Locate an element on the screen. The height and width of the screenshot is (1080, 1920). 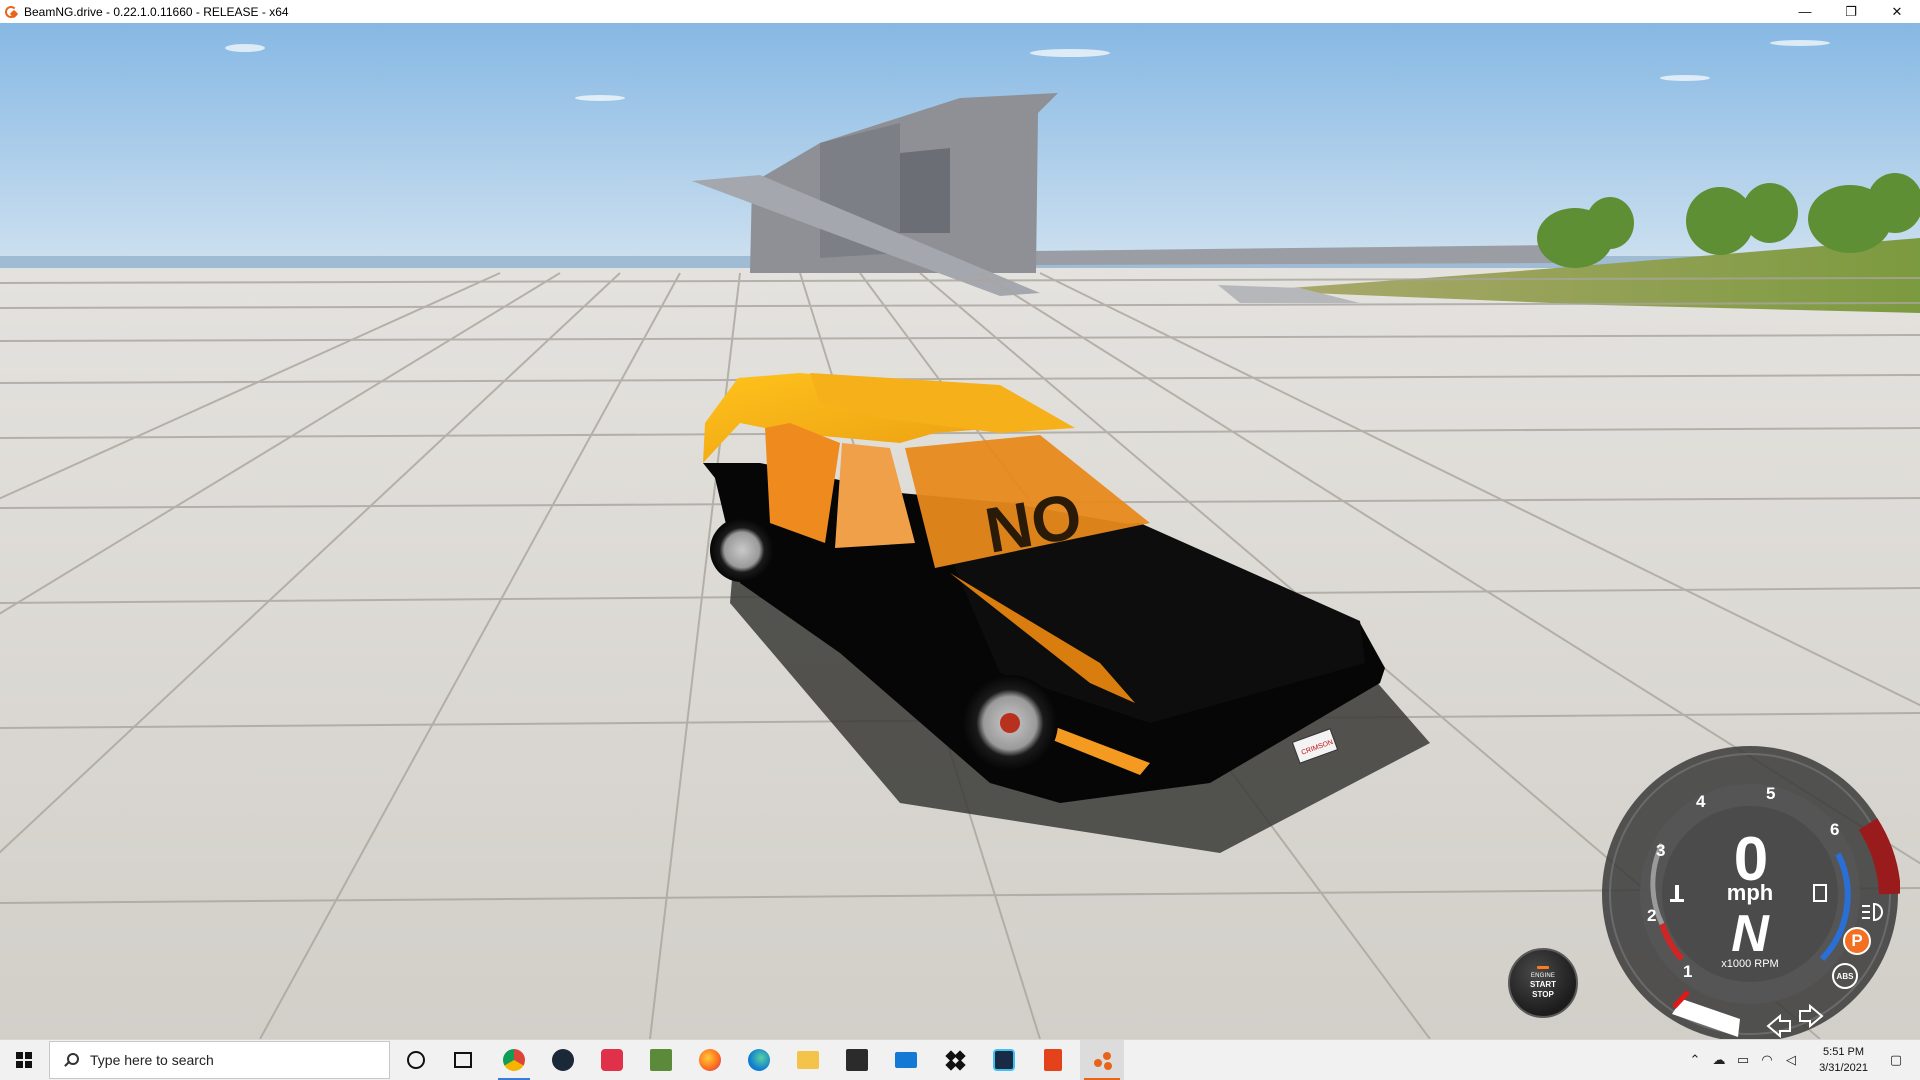
start-button is located at coordinates (24, 1060).